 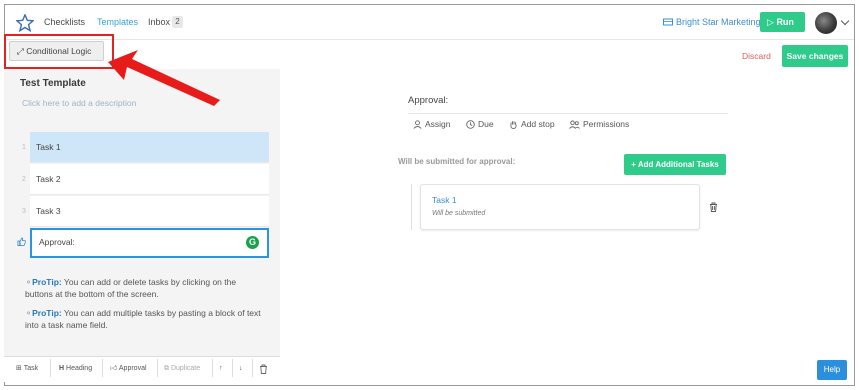 I want to click on add-approval-button: 👍︎ Approval, so click(x=128, y=369).